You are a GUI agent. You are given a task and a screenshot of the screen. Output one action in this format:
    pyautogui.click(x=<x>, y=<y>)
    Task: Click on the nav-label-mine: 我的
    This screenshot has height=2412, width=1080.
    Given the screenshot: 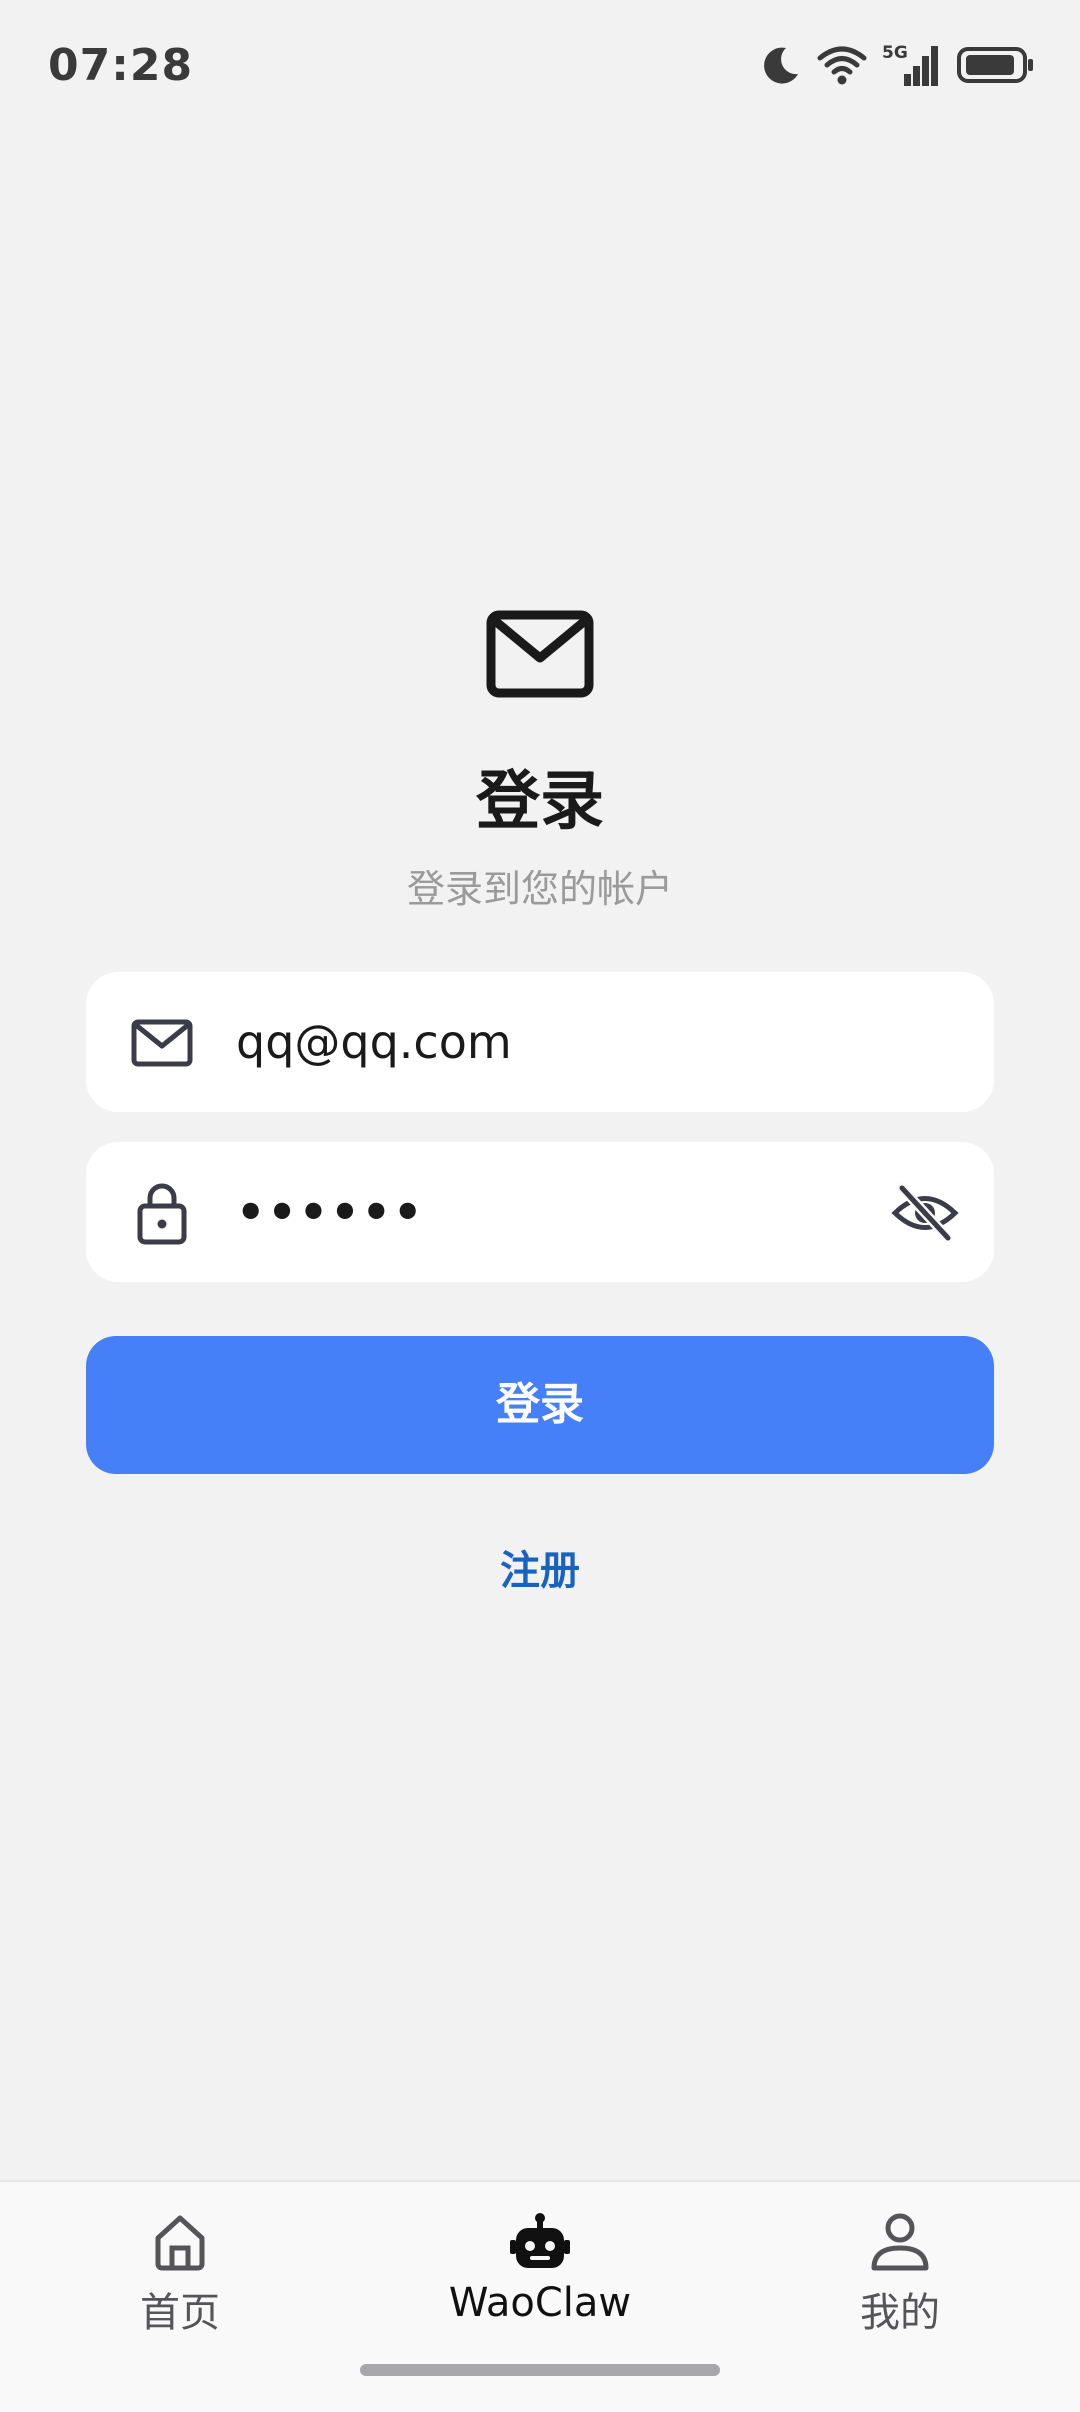 What is the action you would take?
    pyautogui.click(x=900, y=2313)
    